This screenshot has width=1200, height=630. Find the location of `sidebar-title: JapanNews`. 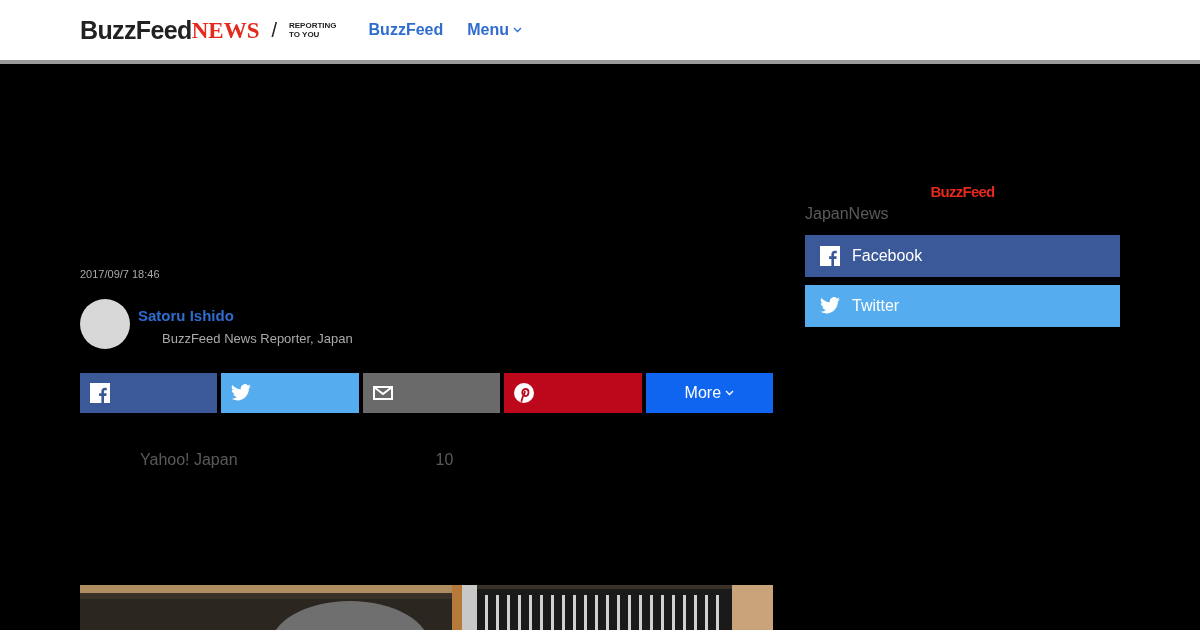

sidebar-title: JapanNews is located at coordinates (847, 213).